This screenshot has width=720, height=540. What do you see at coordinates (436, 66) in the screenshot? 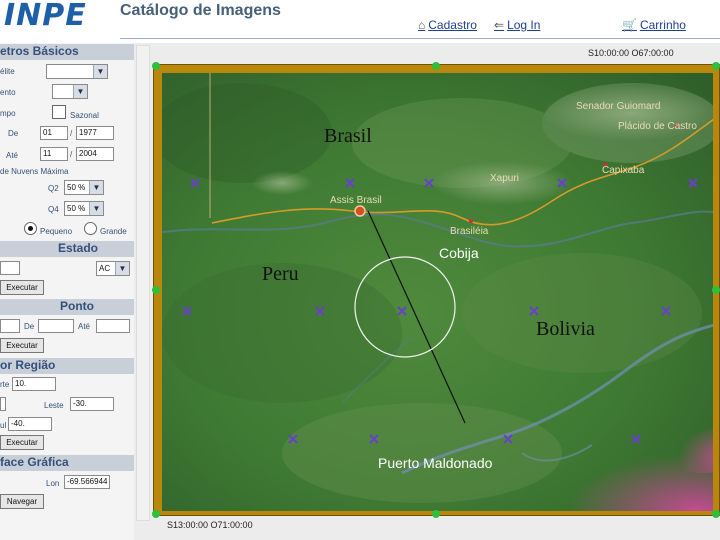
I see `resize-handle-top` at bounding box center [436, 66].